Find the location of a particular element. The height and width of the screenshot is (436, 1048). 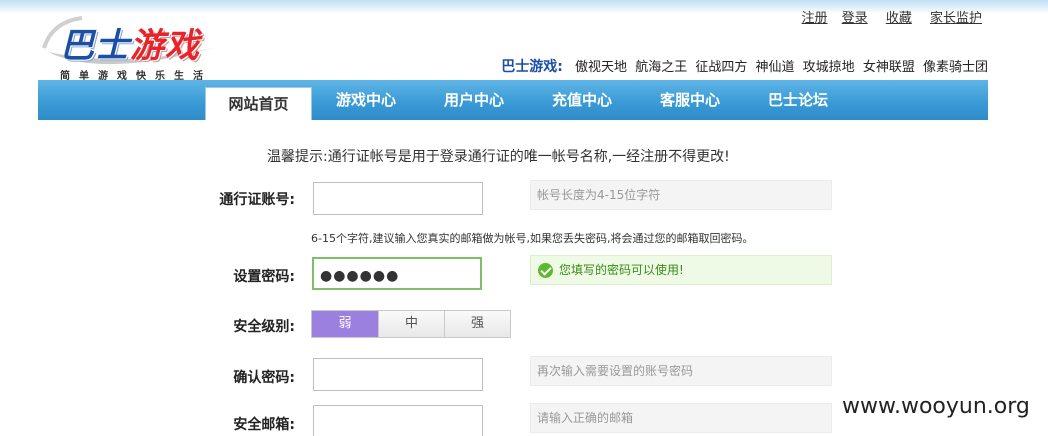

game-link: 神仙道 is located at coordinates (775, 67).